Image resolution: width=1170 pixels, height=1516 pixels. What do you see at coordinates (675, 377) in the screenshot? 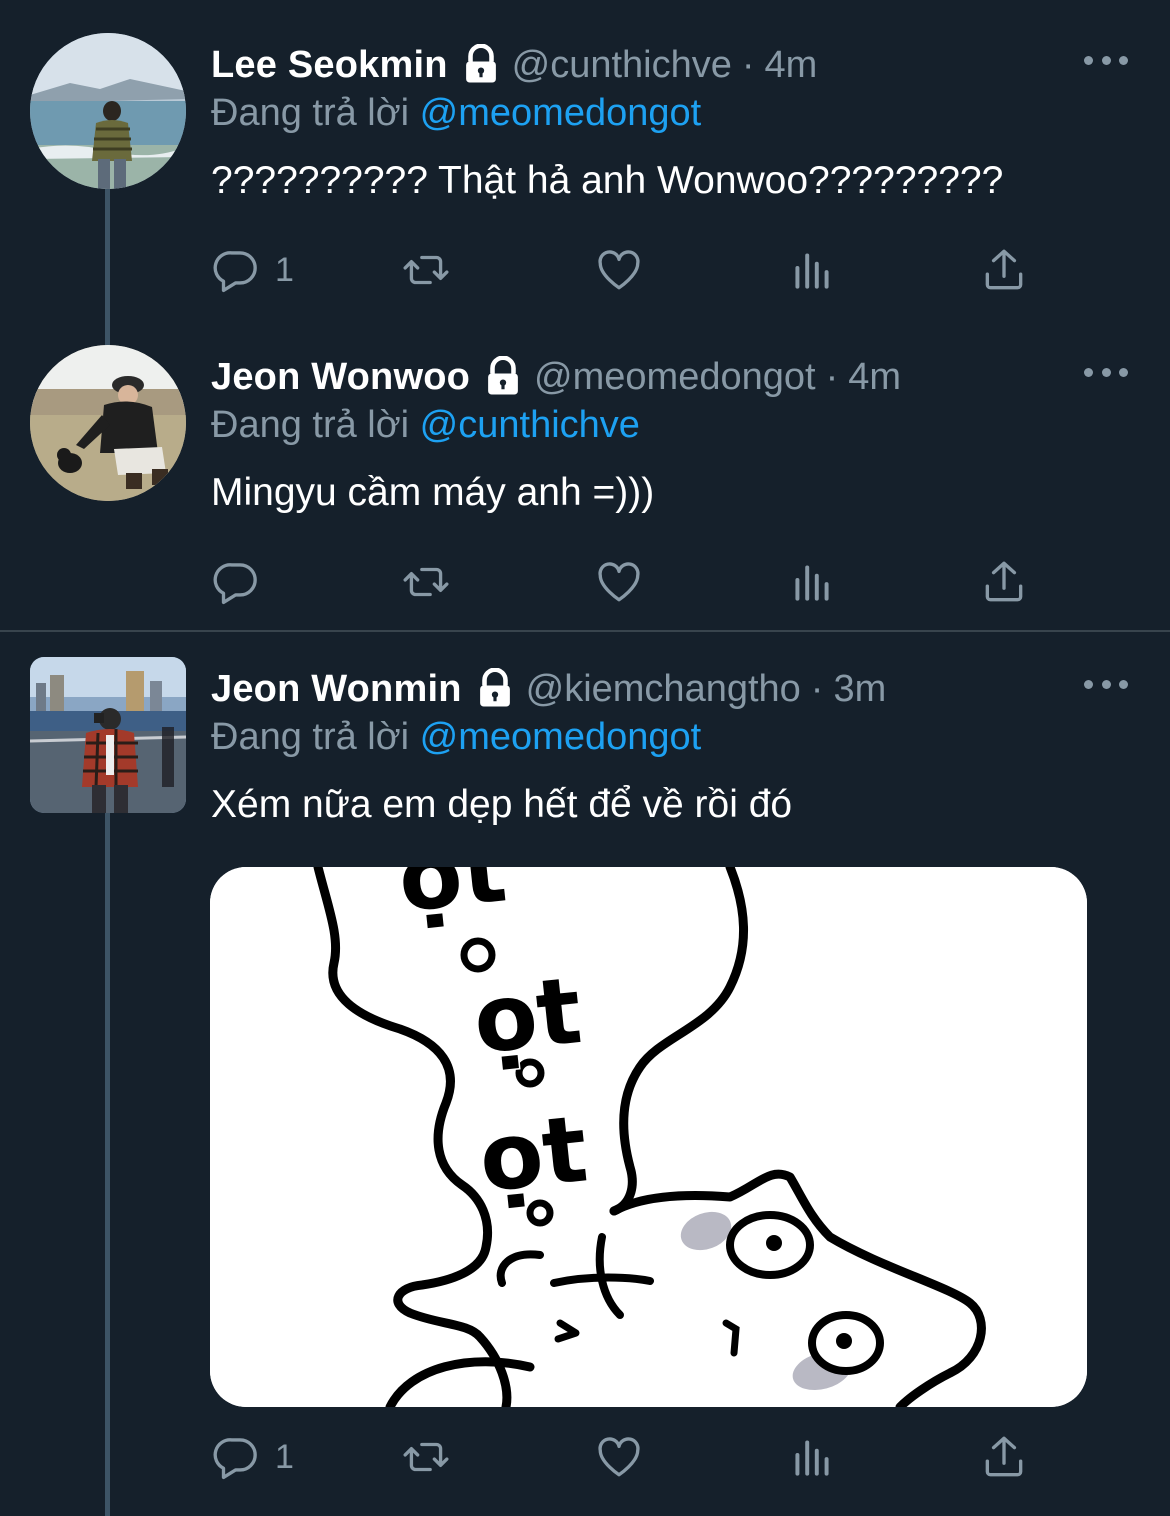
I see `user-handle: @meomedongot` at bounding box center [675, 377].